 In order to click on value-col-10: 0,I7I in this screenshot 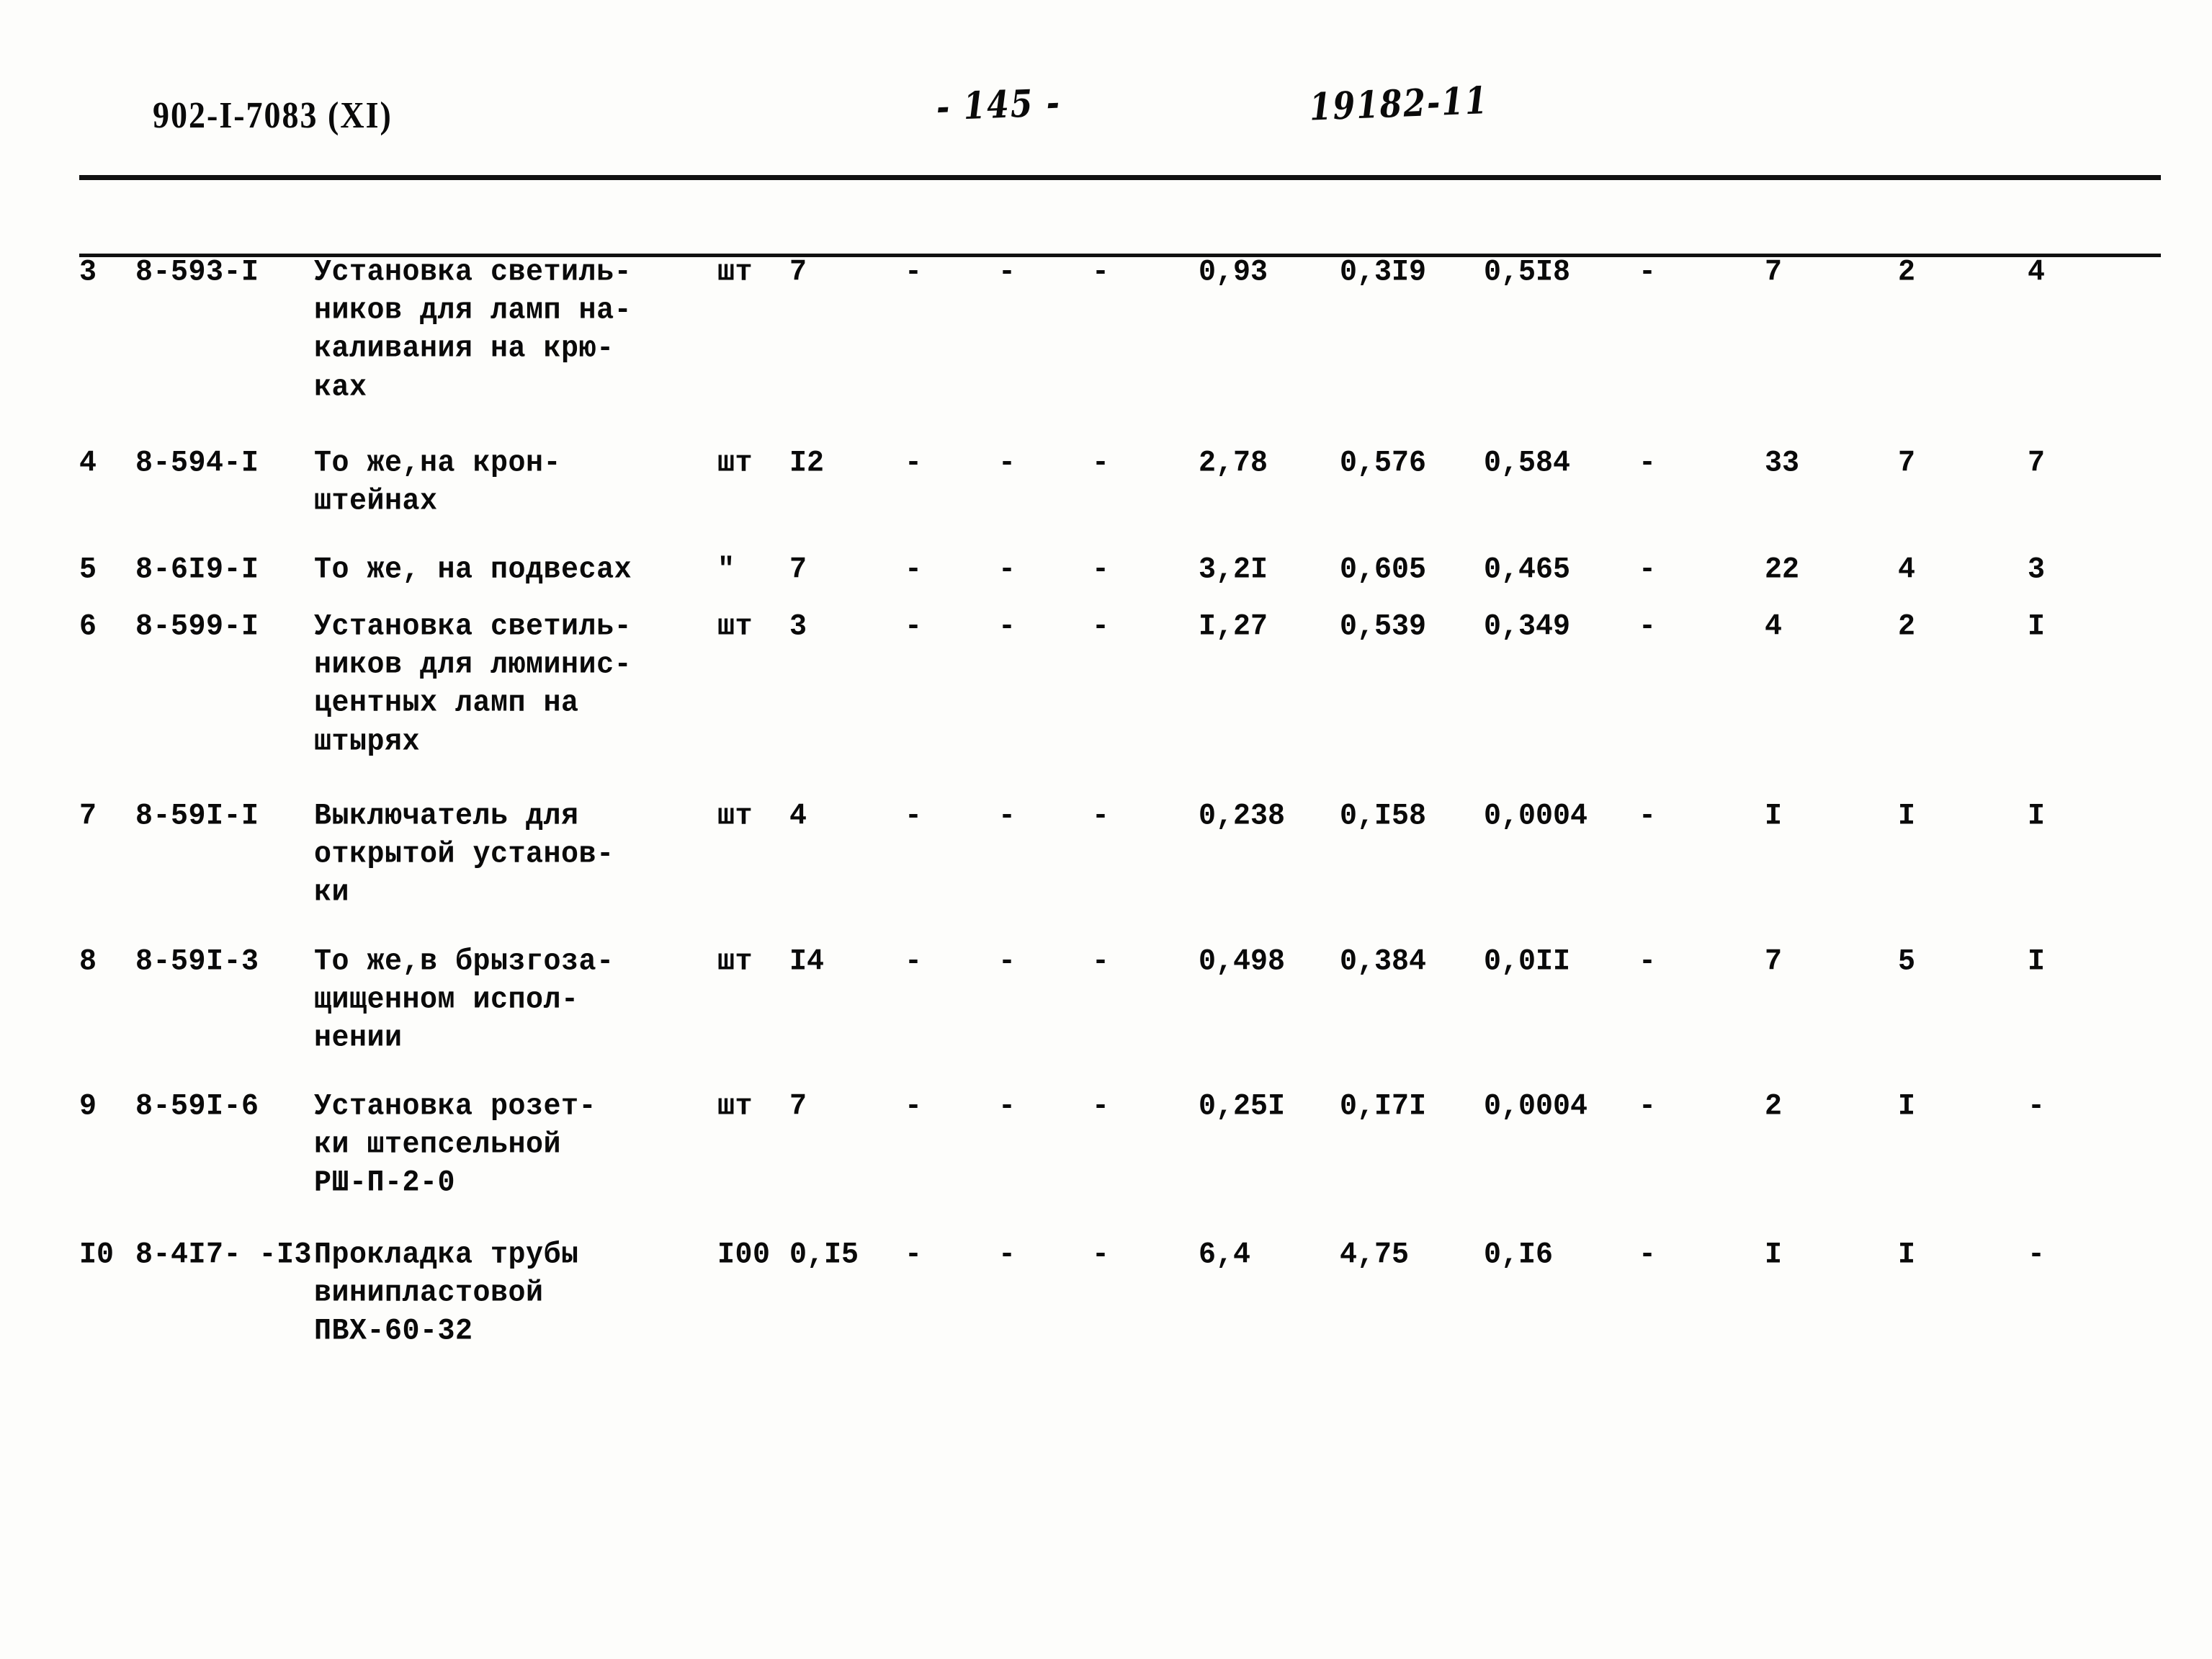, I will do `click(1383, 1107)`.